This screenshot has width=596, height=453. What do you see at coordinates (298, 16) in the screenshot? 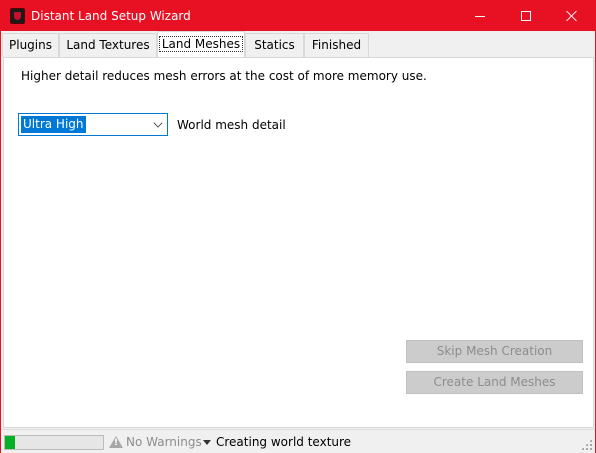
I see `title-bar: Distant Land Setup Wizard` at bounding box center [298, 16].